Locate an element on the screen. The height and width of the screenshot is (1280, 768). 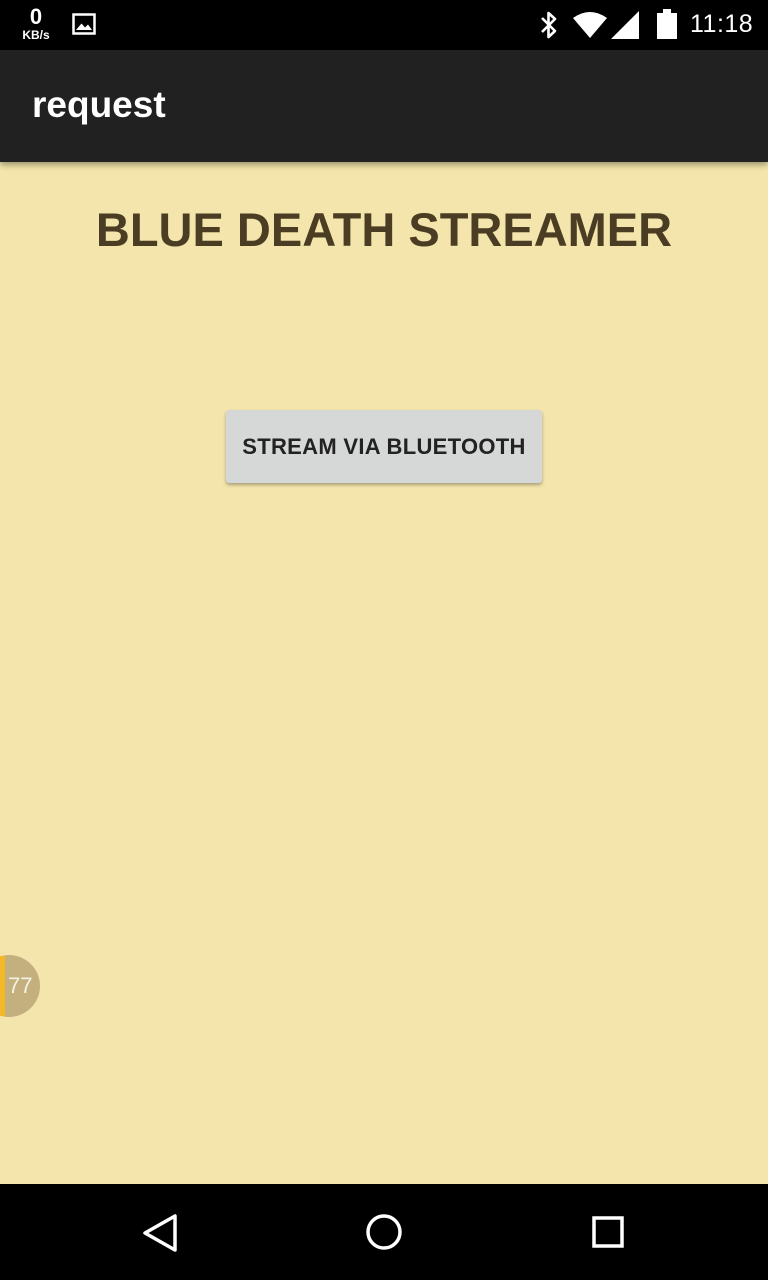
floating-bubble-count: 77 is located at coordinates (20, 985).